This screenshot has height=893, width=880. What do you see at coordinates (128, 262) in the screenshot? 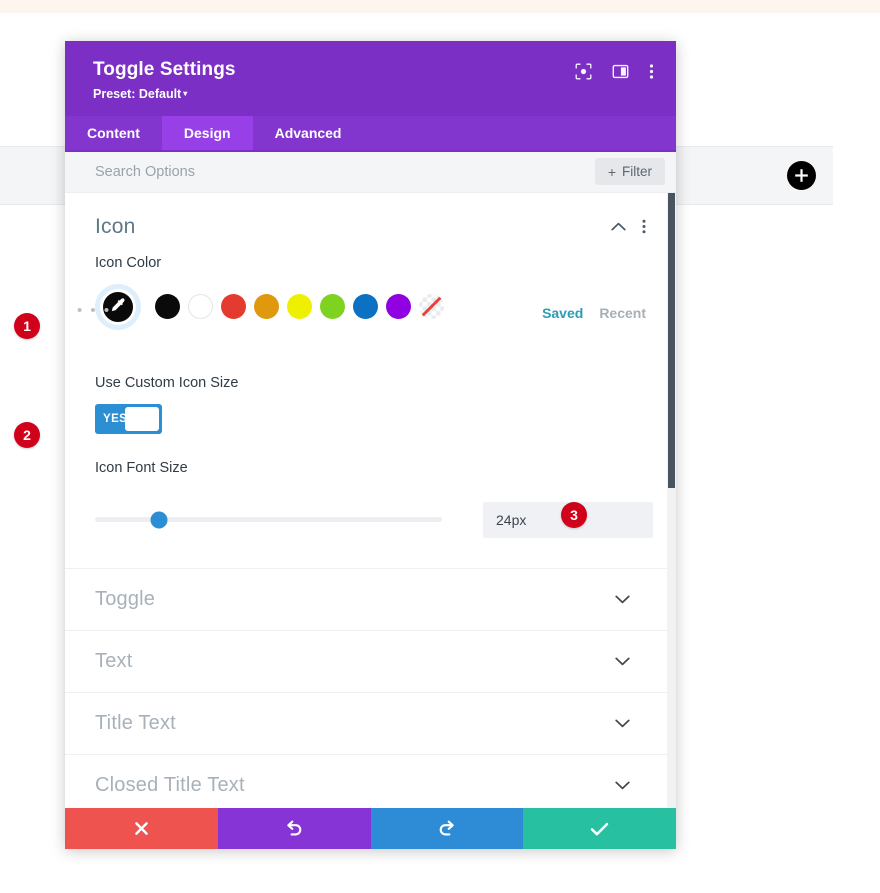
I see `icon-color-label: Icon Color` at bounding box center [128, 262].